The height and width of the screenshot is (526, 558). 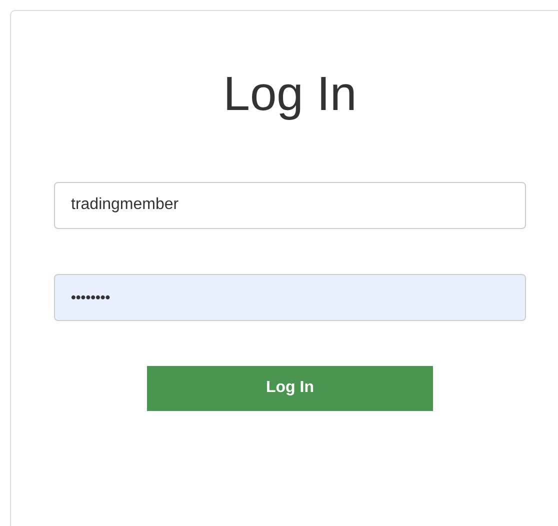 What do you see at coordinates (290, 95) in the screenshot?
I see `login-title: Log In` at bounding box center [290, 95].